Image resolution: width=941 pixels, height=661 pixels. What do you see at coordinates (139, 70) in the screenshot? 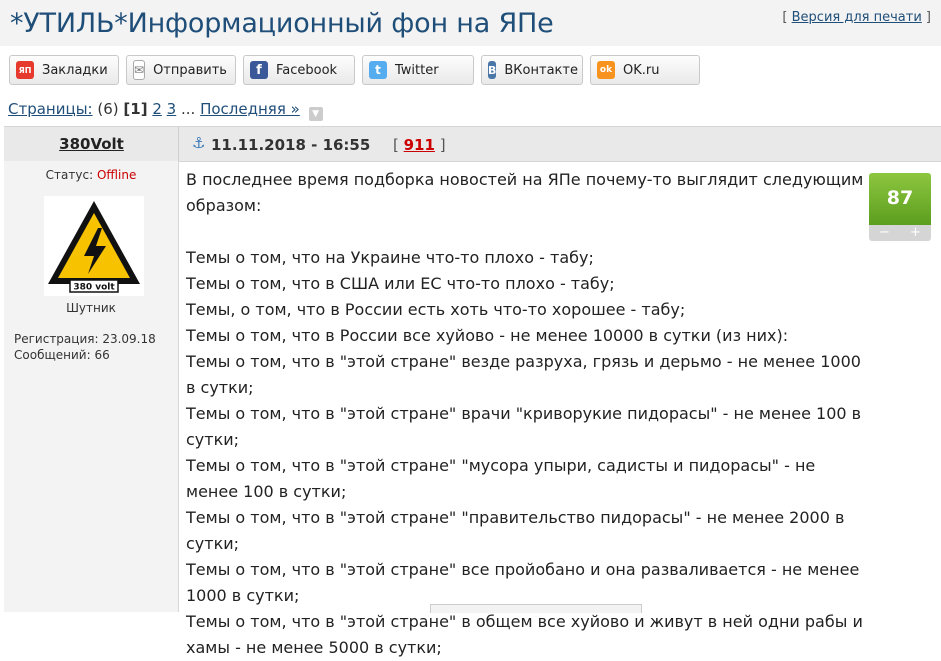
I see `mail-icon: ✉` at bounding box center [139, 70].